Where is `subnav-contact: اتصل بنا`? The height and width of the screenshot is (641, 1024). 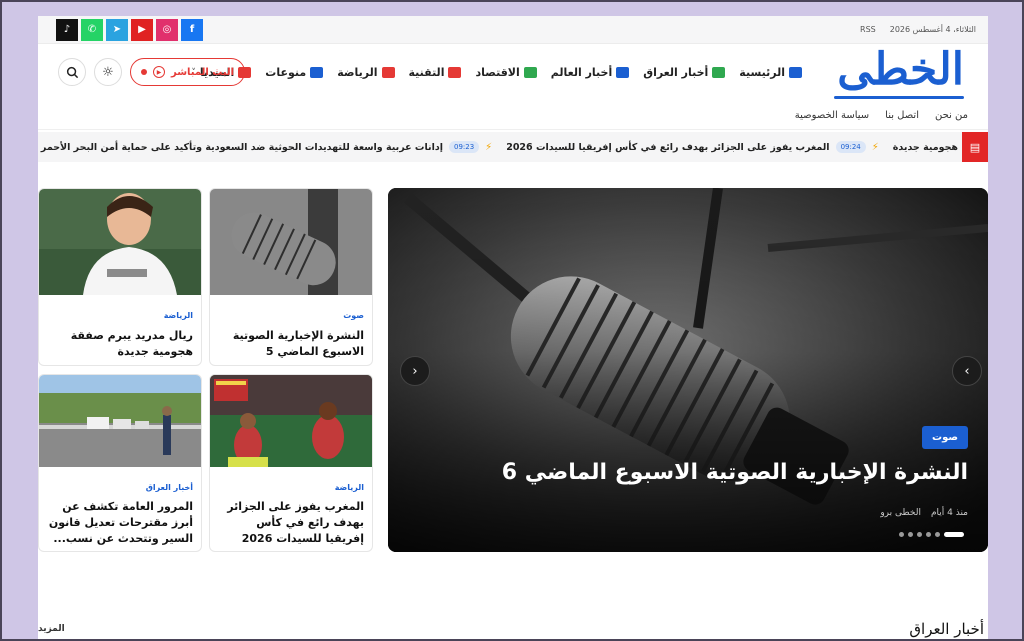
subnav-contact: اتصل بنا is located at coordinates (902, 115).